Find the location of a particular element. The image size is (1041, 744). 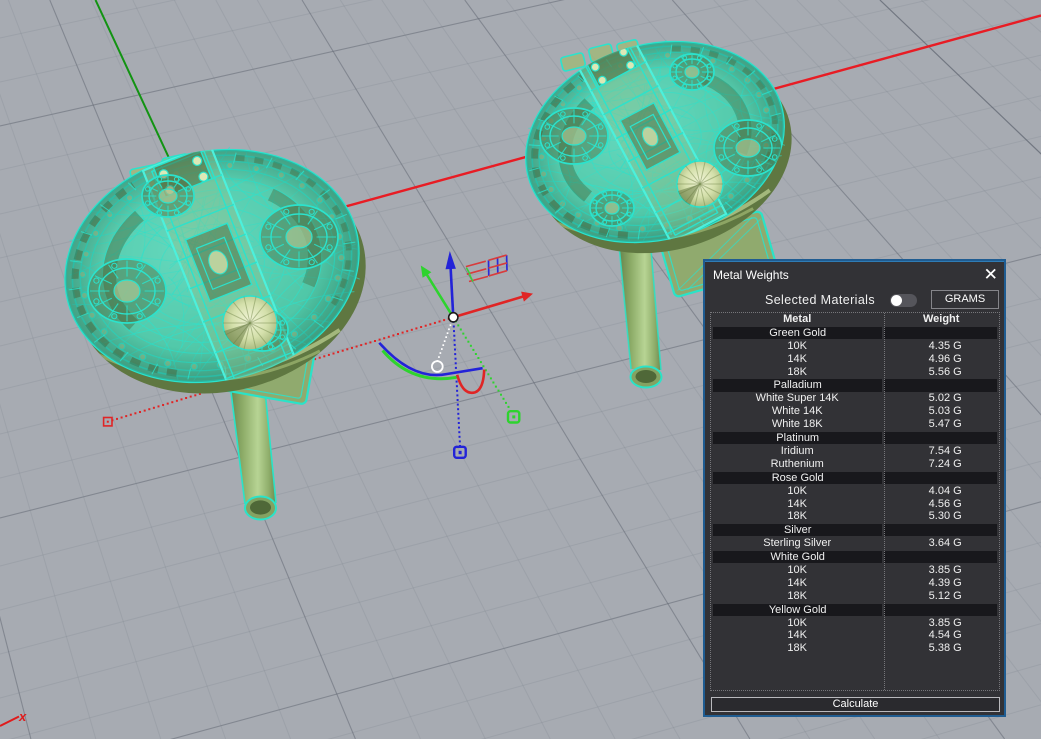

svg-text: x is located at coordinates (22, 716).